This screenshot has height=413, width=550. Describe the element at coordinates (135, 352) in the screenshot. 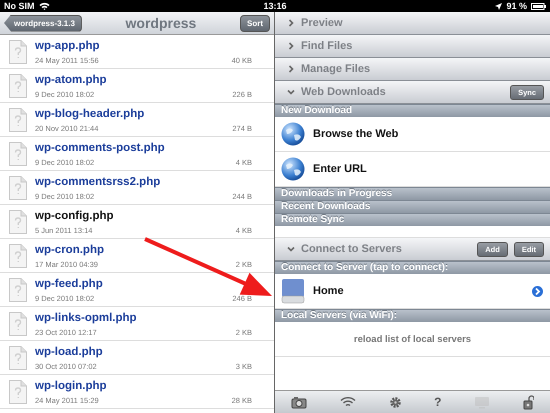

I see `file-name: wp-load.php` at that location.